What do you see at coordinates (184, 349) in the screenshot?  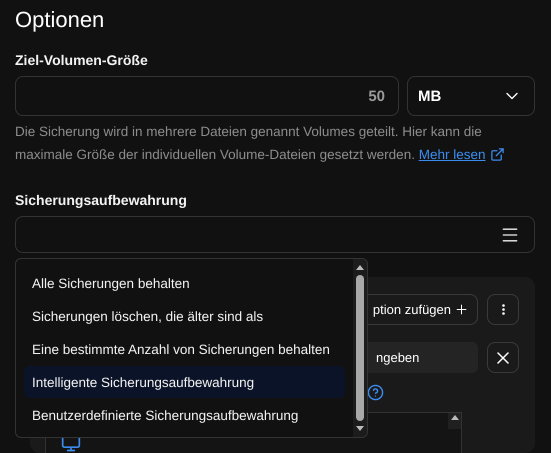 I see `menu-option: Eine bestimmte Anzahl von Sicherungen behalten` at bounding box center [184, 349].